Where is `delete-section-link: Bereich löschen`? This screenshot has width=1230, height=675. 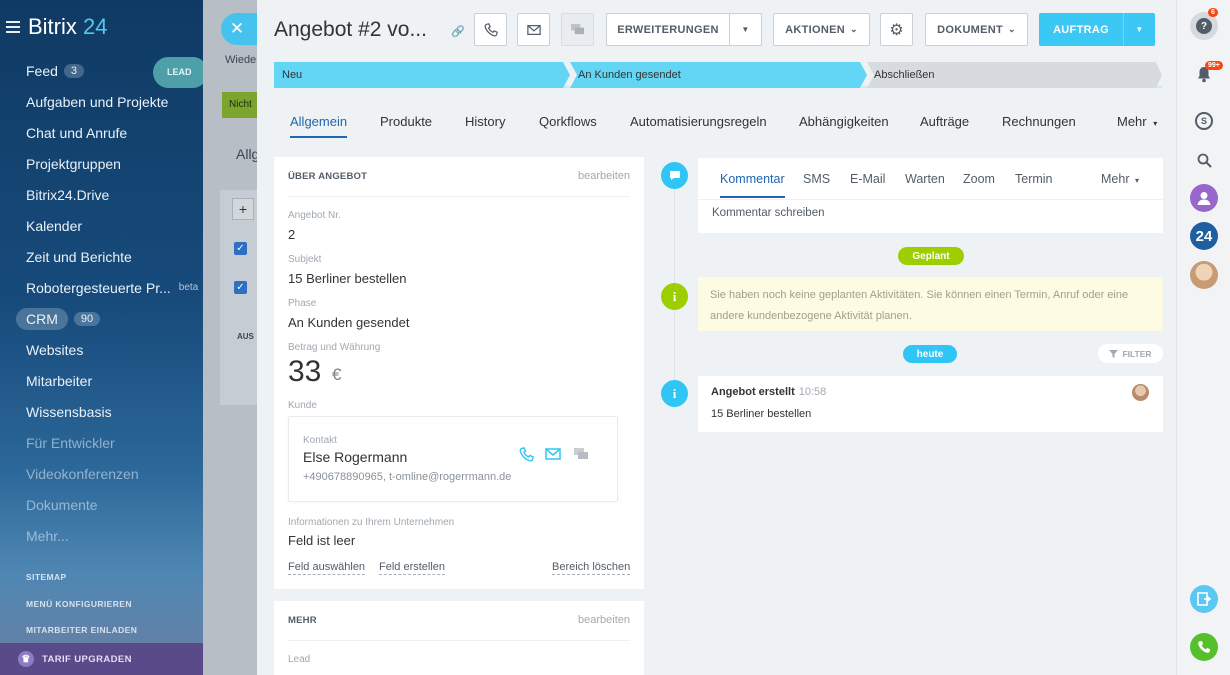 delete-section-link: Bereich löschen is located at coordinates (591, 568).